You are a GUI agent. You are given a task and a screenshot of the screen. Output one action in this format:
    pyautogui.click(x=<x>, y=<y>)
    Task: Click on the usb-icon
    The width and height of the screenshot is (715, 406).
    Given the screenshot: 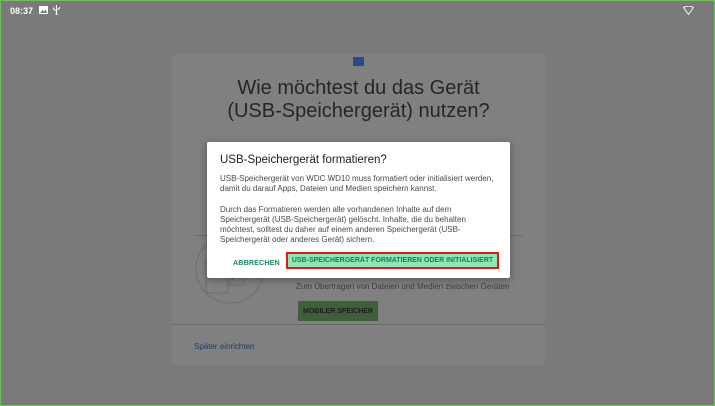 What is the action you would take?
    pyautogui.click(x=56, y=10)
    